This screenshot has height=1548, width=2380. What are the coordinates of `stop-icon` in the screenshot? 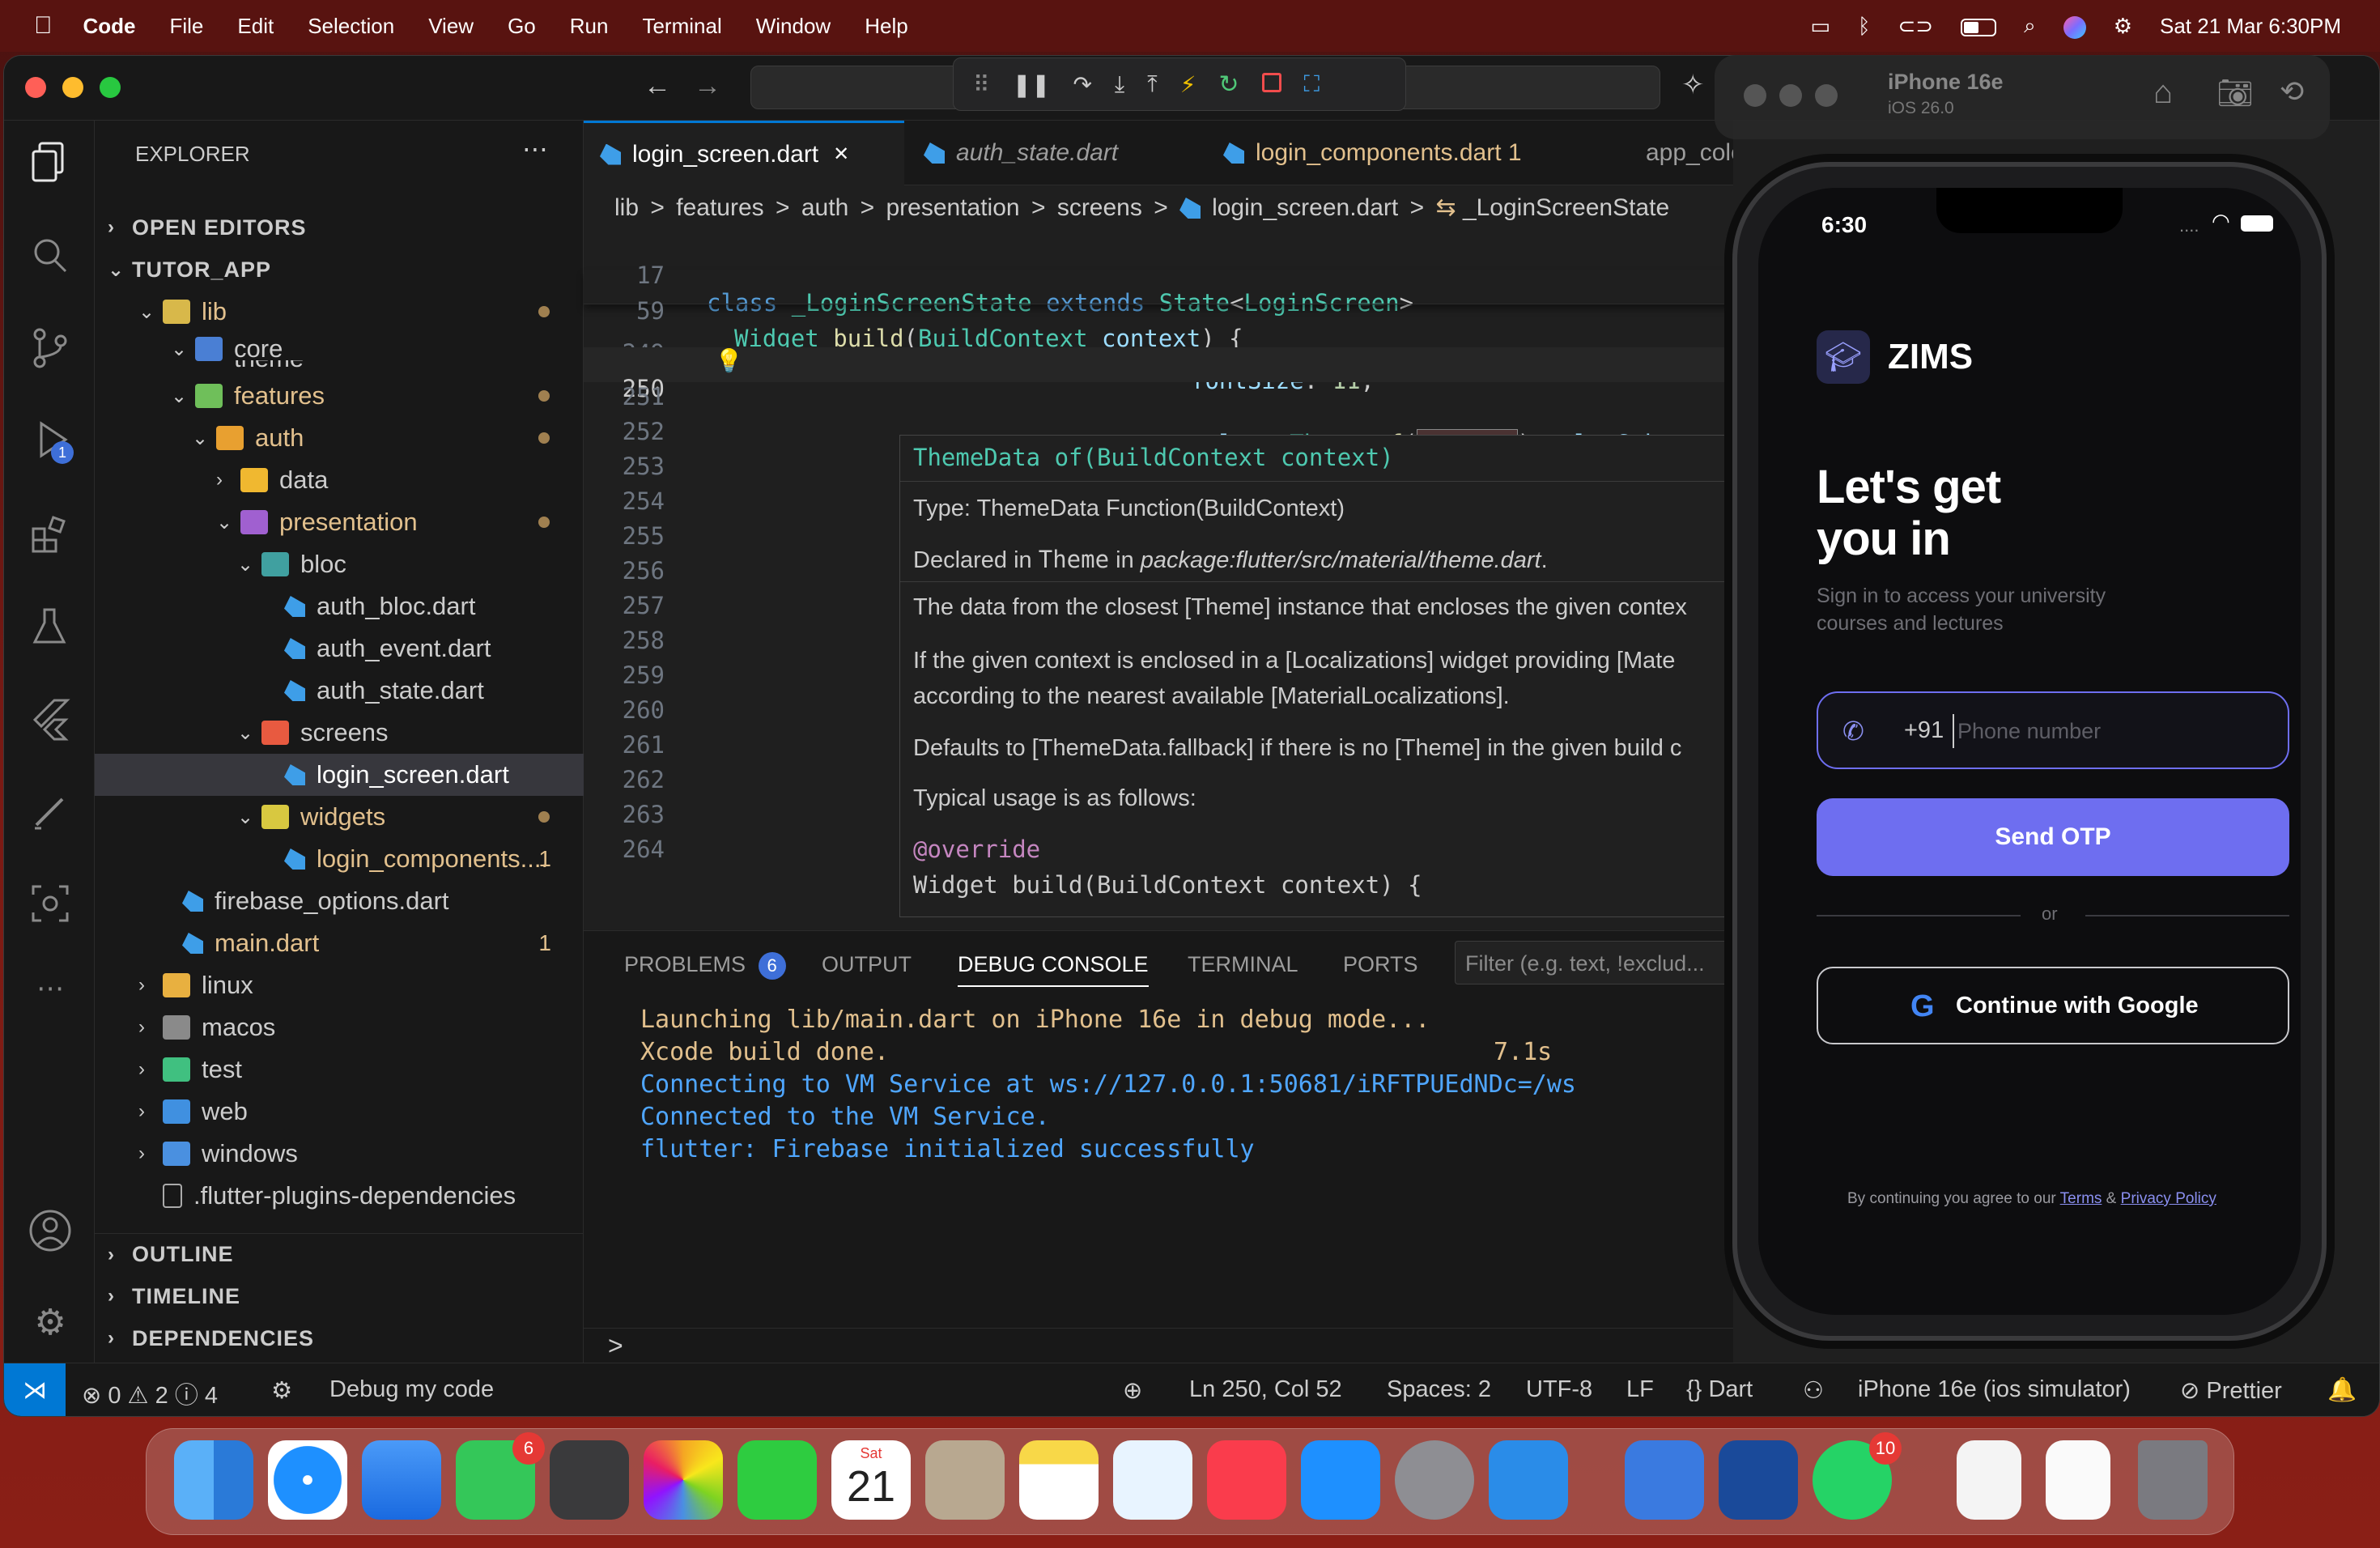 It's located at (1271, 84).